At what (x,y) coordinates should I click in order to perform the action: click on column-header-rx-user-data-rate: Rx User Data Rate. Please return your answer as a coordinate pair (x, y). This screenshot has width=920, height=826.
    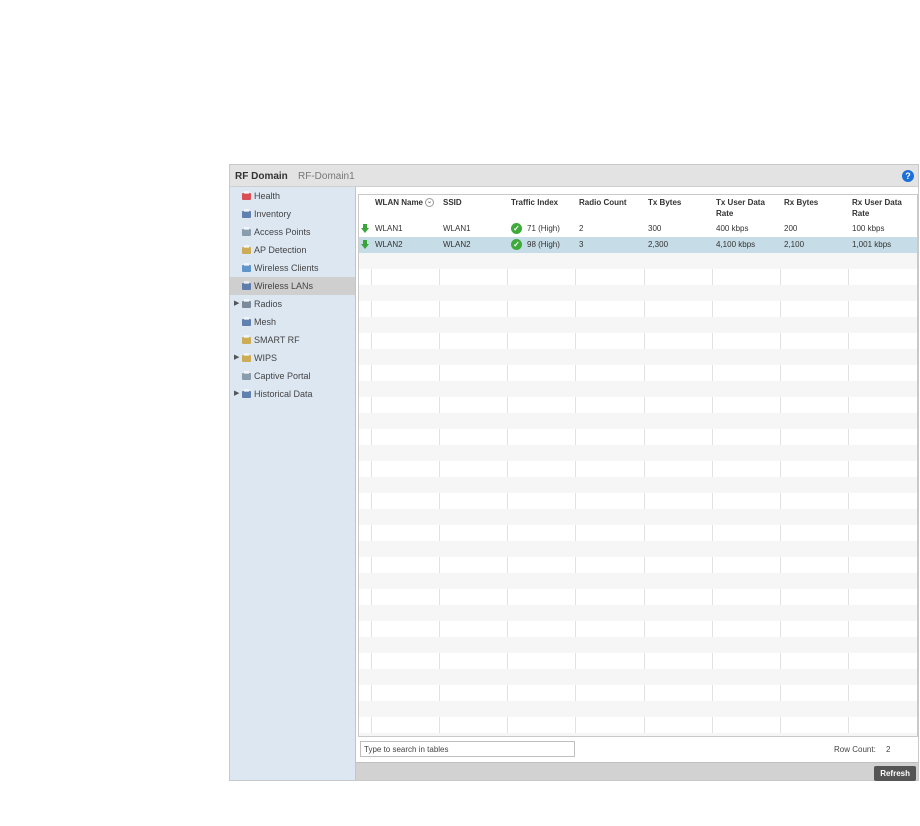
    Looking at the image, I should click on (883, 208).